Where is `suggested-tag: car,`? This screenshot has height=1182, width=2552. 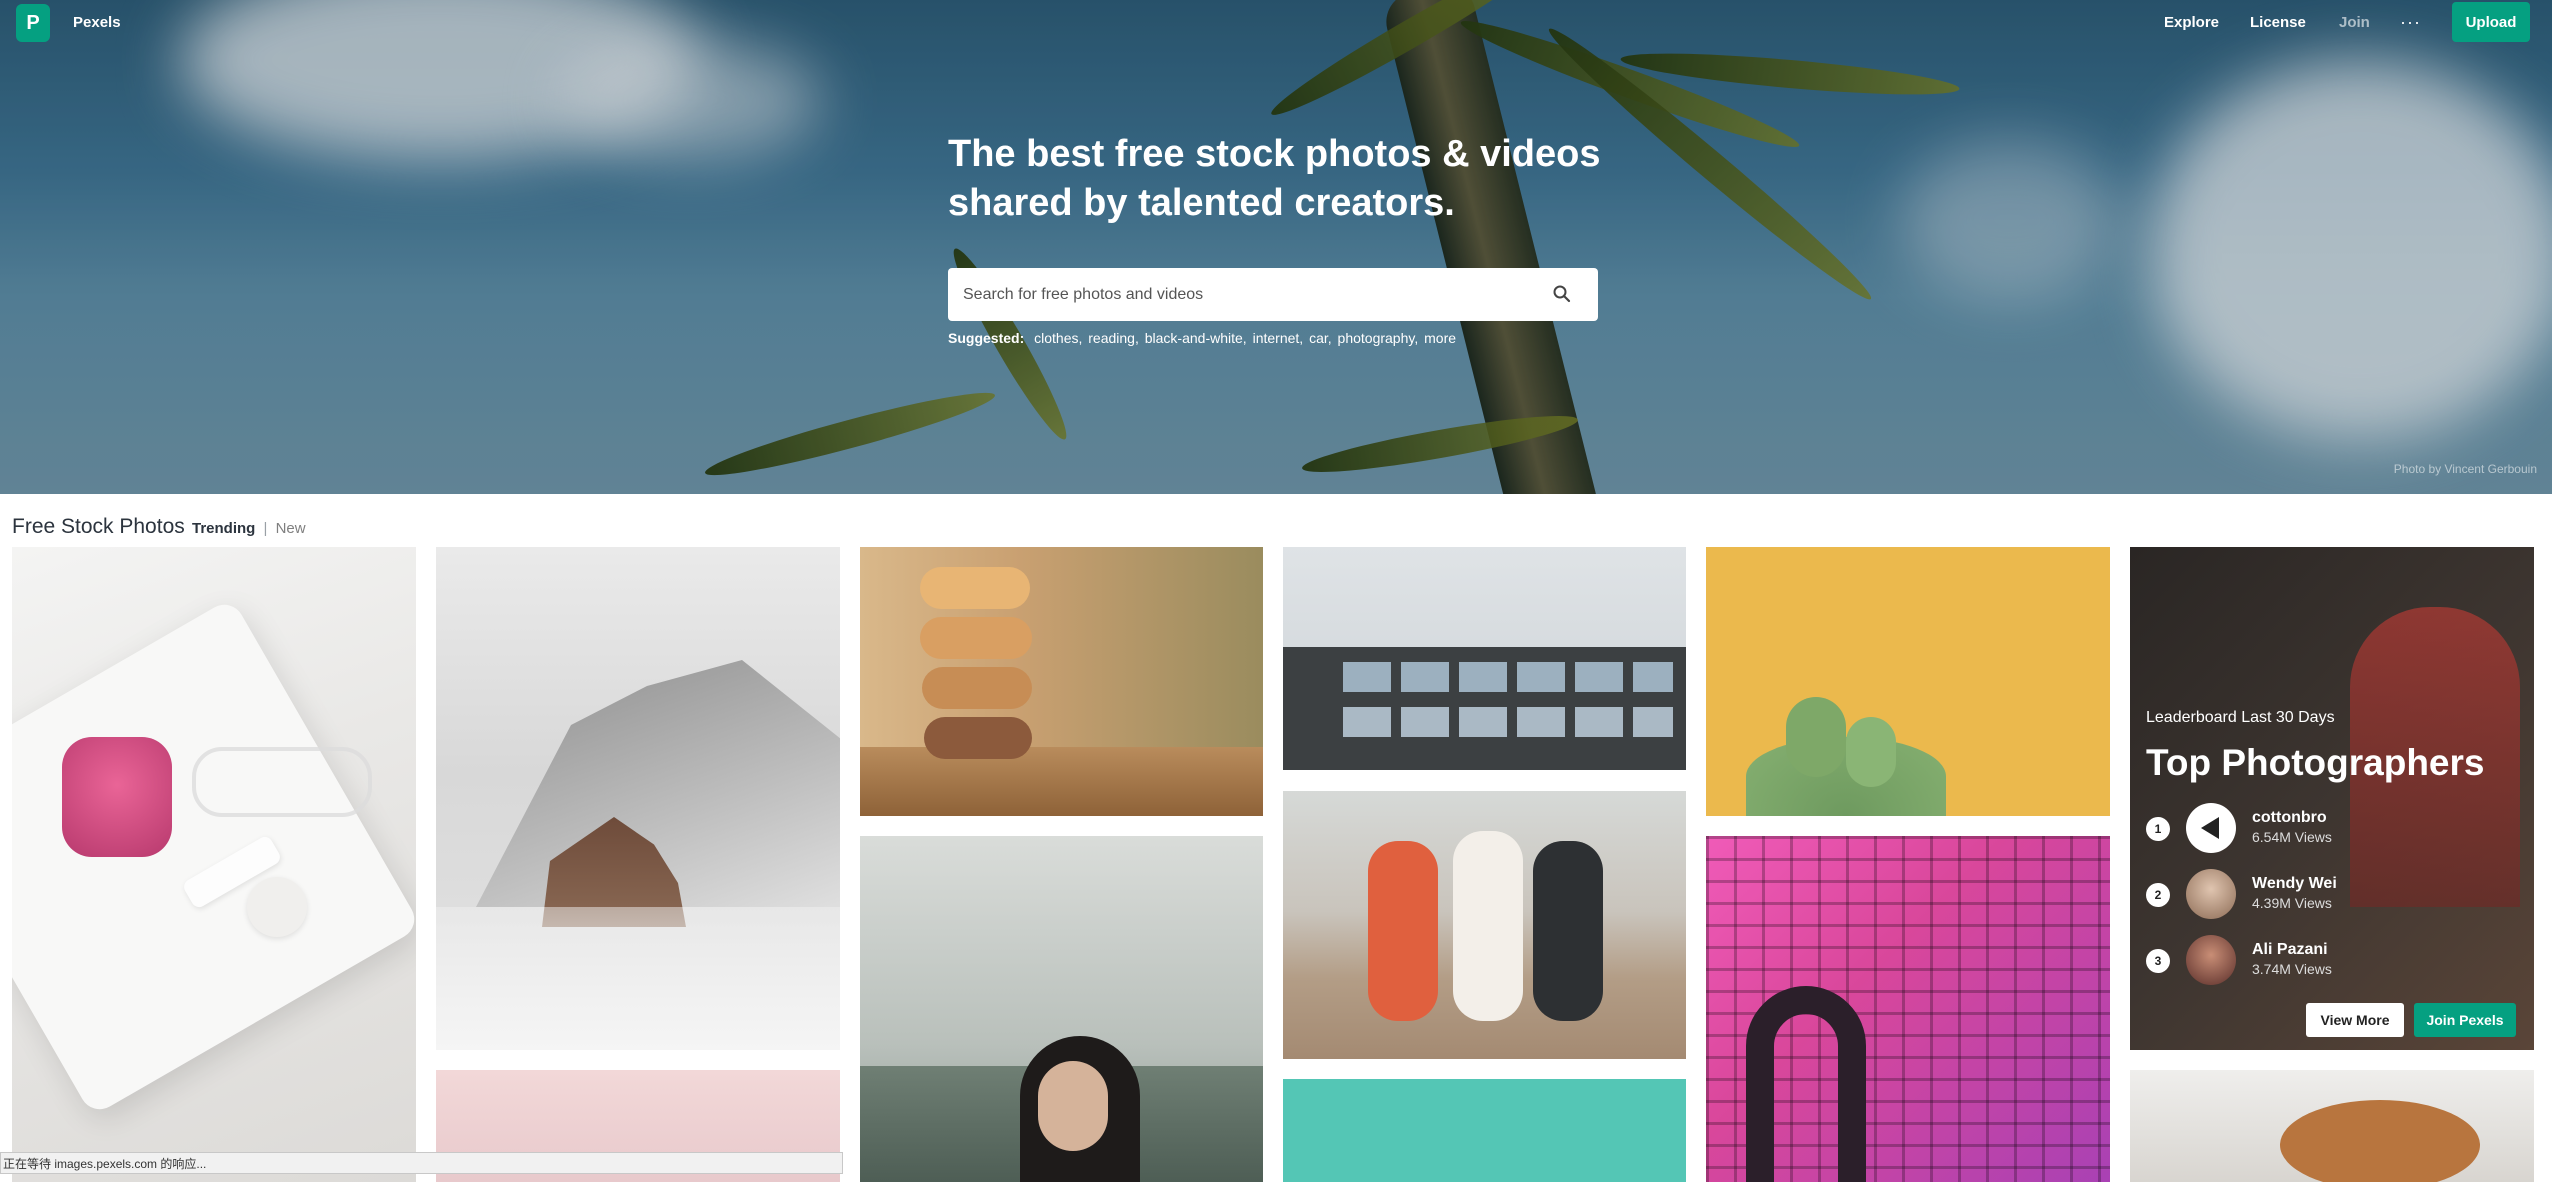
suggested-tag: car, is located at coordinates (1320, 338).